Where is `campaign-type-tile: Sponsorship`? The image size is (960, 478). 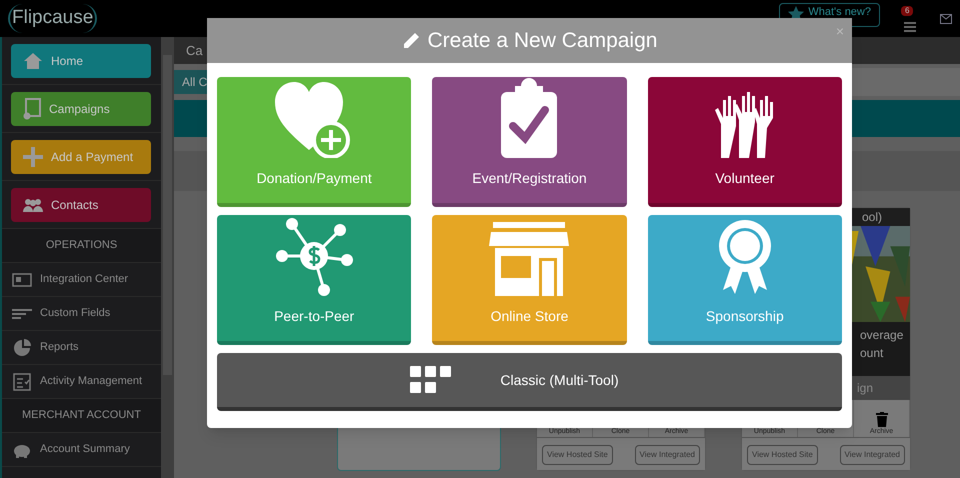 campaign-type-tile: Sponsorship is located at coordinates (745, 280).